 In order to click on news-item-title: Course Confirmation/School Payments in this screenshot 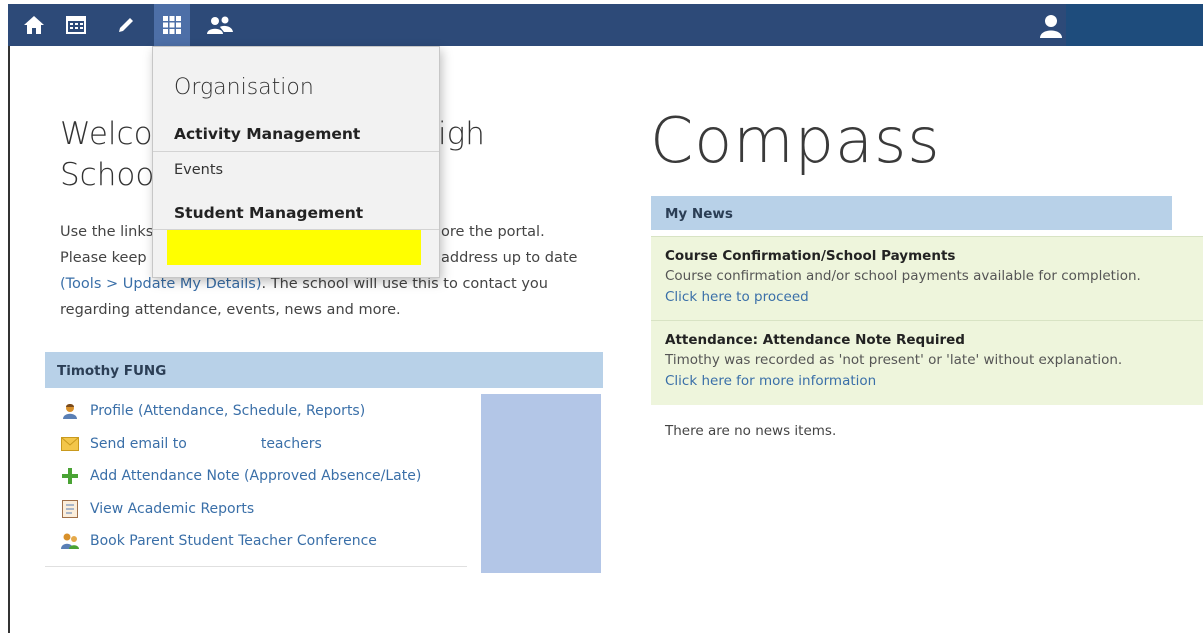, I will do `click(810, 256)`.